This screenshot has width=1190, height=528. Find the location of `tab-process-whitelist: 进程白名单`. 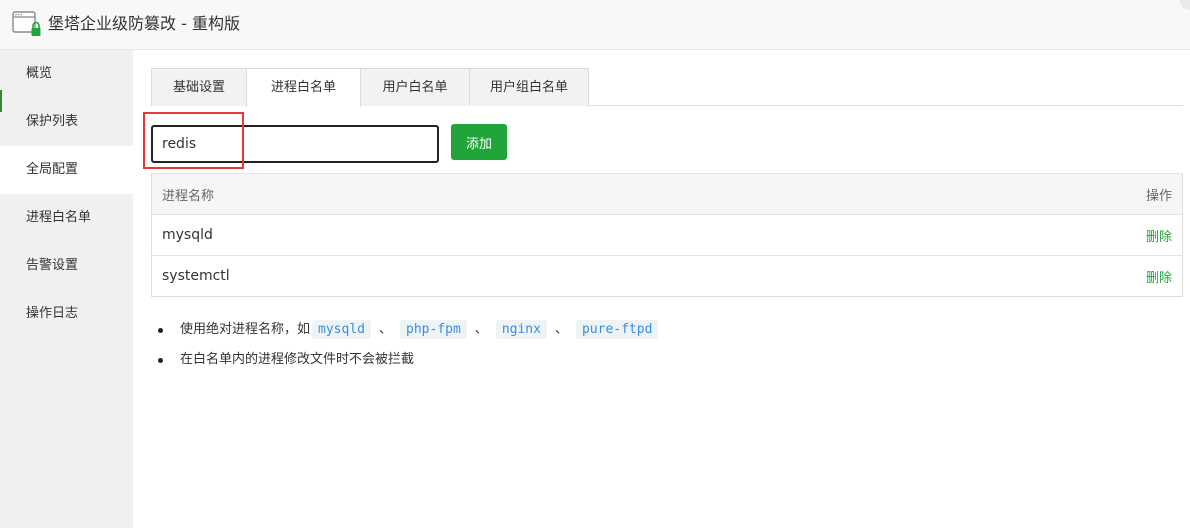

tab-process-whitelist: 进程白名单 is located at coordinates (303, 87).